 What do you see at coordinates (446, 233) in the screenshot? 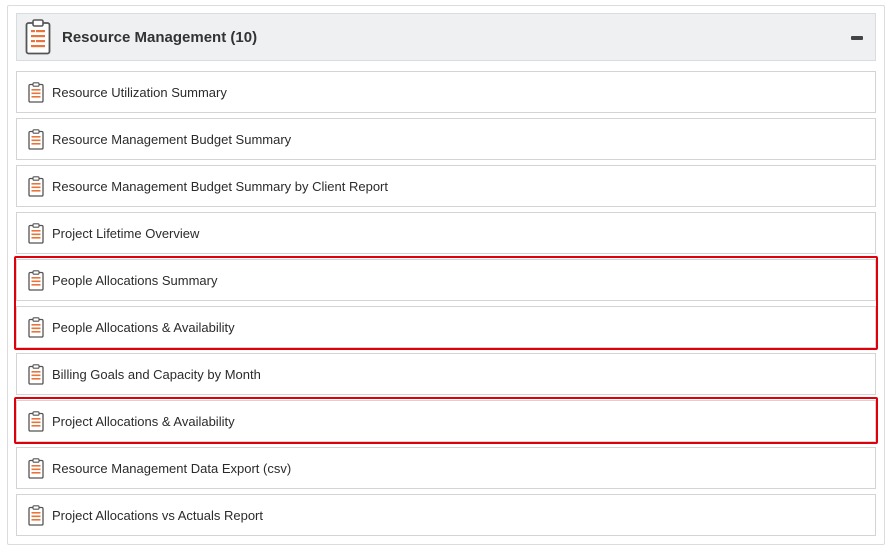
I see `report-item-project-lifetime-overview: Project Lifetime Overview` at bounding box center [446, 233].